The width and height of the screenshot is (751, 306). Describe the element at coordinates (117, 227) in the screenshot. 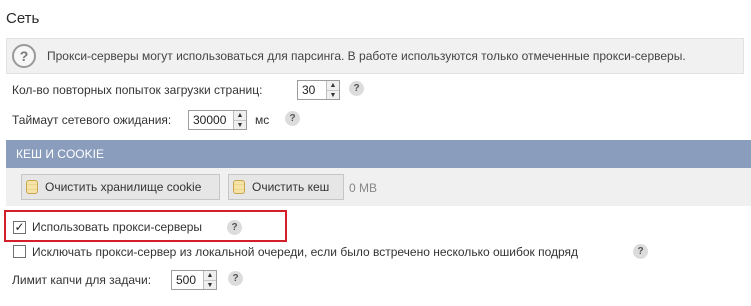

I see `use-proxy-label: Использовать прокси-серверы` at that location.